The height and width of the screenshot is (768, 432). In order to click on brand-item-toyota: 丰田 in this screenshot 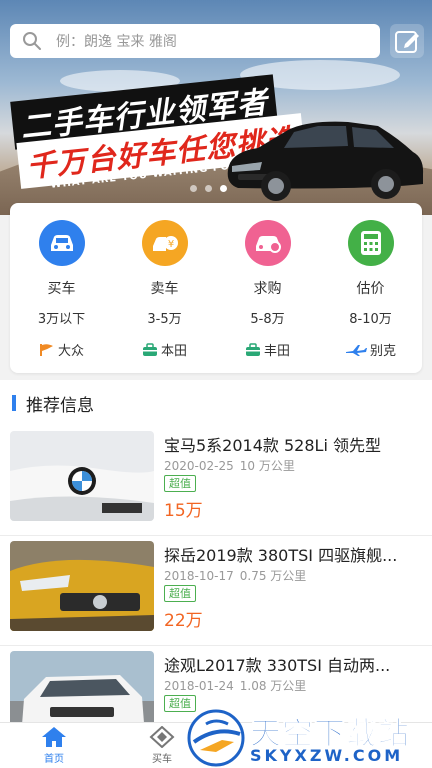, I will do `click(267, 349)`.